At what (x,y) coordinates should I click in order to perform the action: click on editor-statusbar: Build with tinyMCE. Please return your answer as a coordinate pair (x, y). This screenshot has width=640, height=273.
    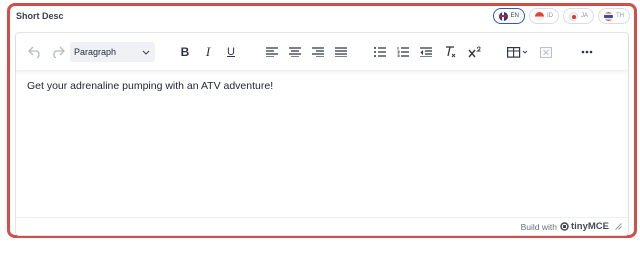
    Looking at the image, I should click on (322, 226).